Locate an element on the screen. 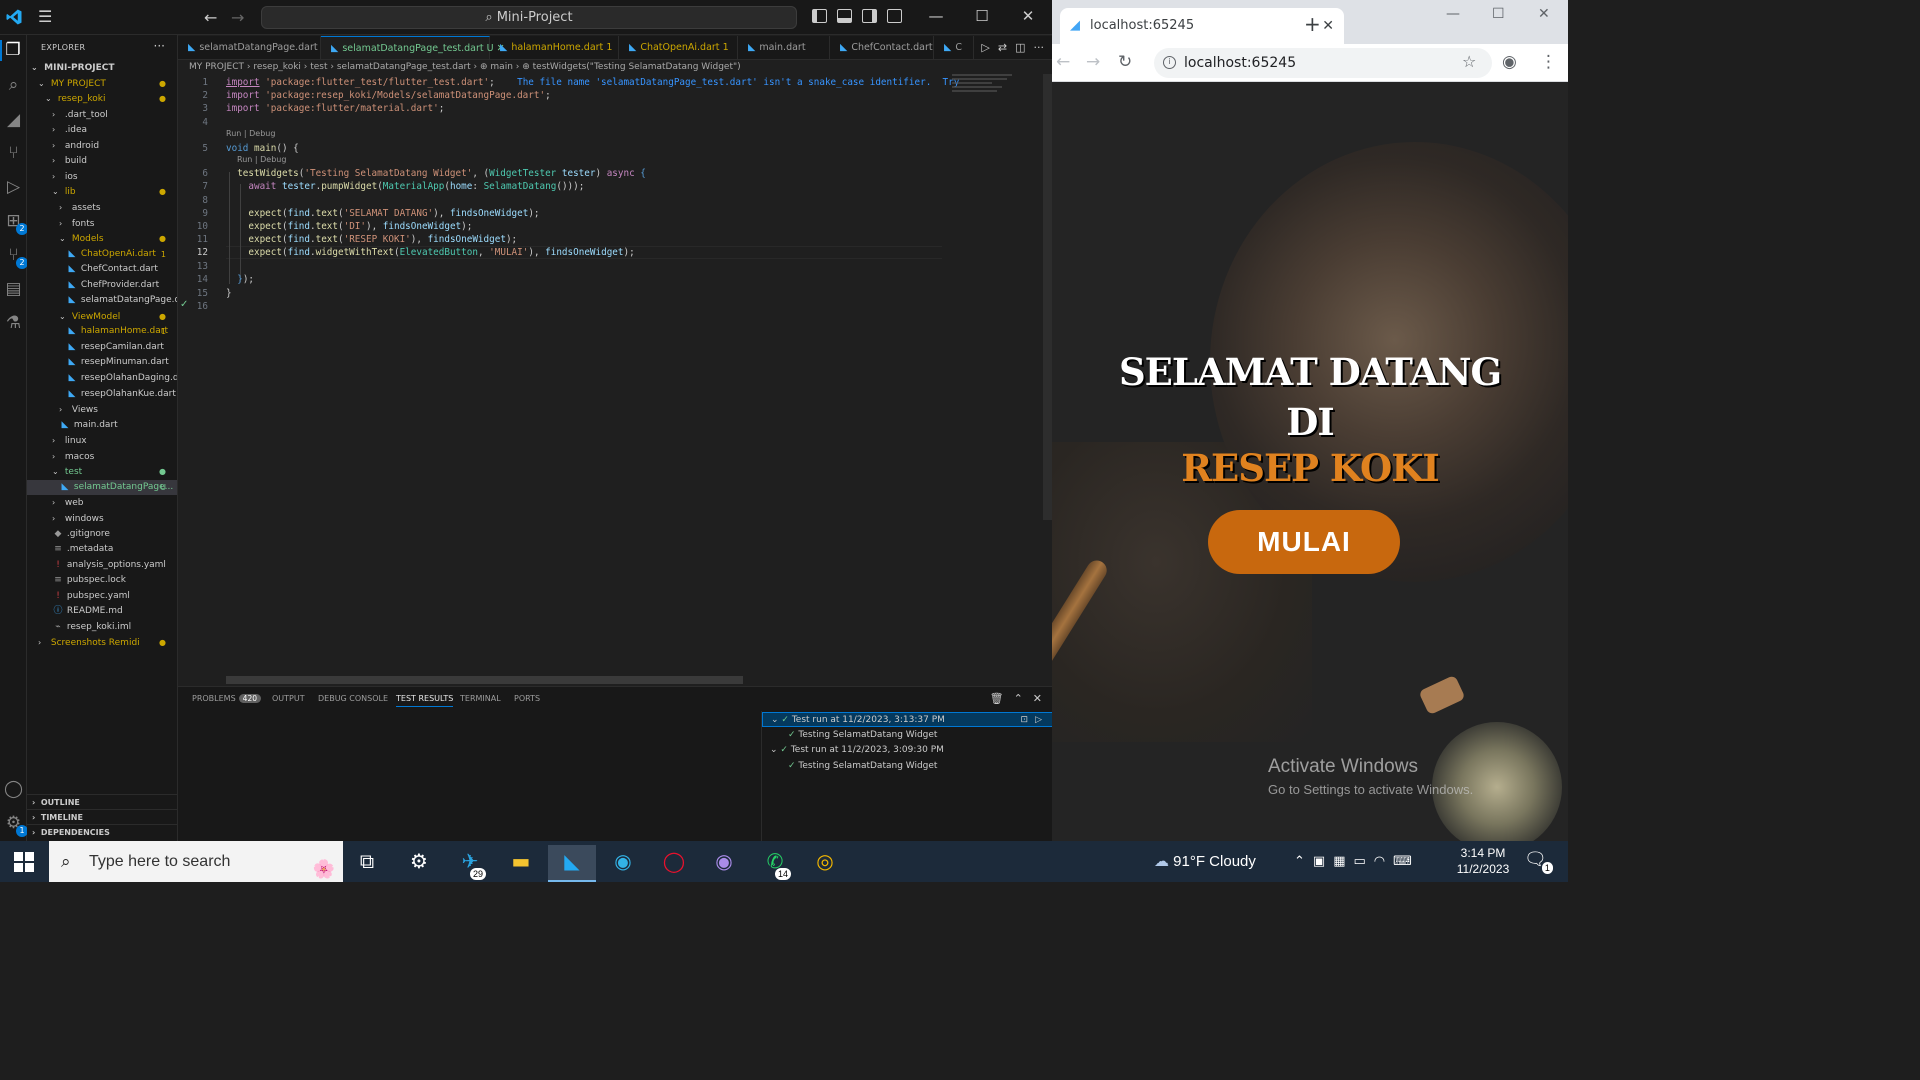 The image size is (1920, 1080). tree-folder: › windows is located at coordinates (102, 519).